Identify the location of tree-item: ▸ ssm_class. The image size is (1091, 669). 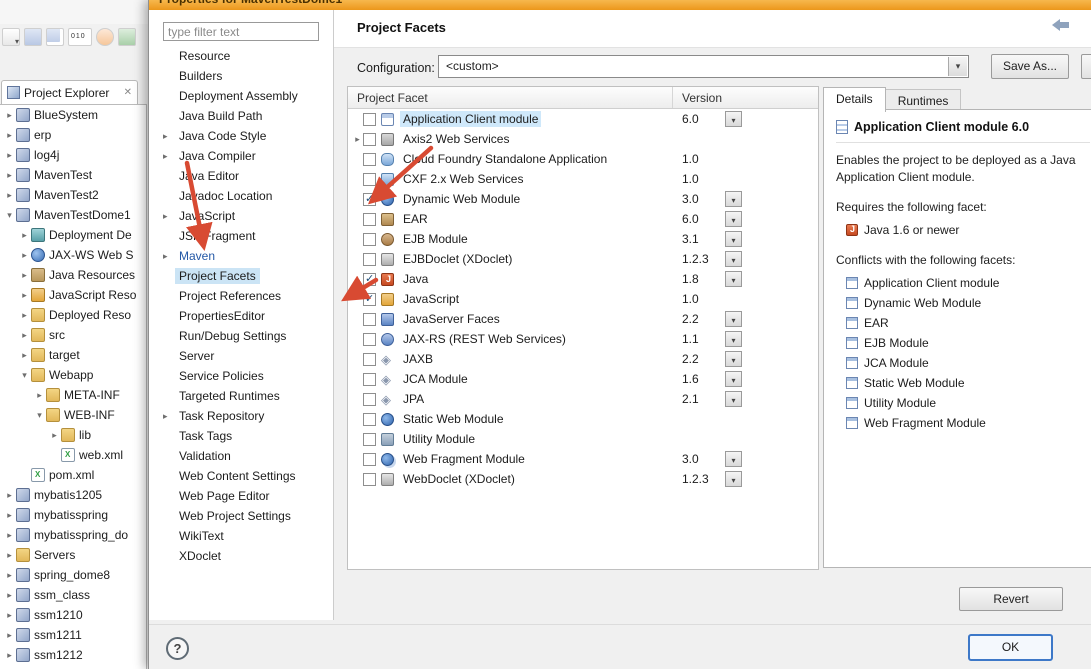
(73, 595).